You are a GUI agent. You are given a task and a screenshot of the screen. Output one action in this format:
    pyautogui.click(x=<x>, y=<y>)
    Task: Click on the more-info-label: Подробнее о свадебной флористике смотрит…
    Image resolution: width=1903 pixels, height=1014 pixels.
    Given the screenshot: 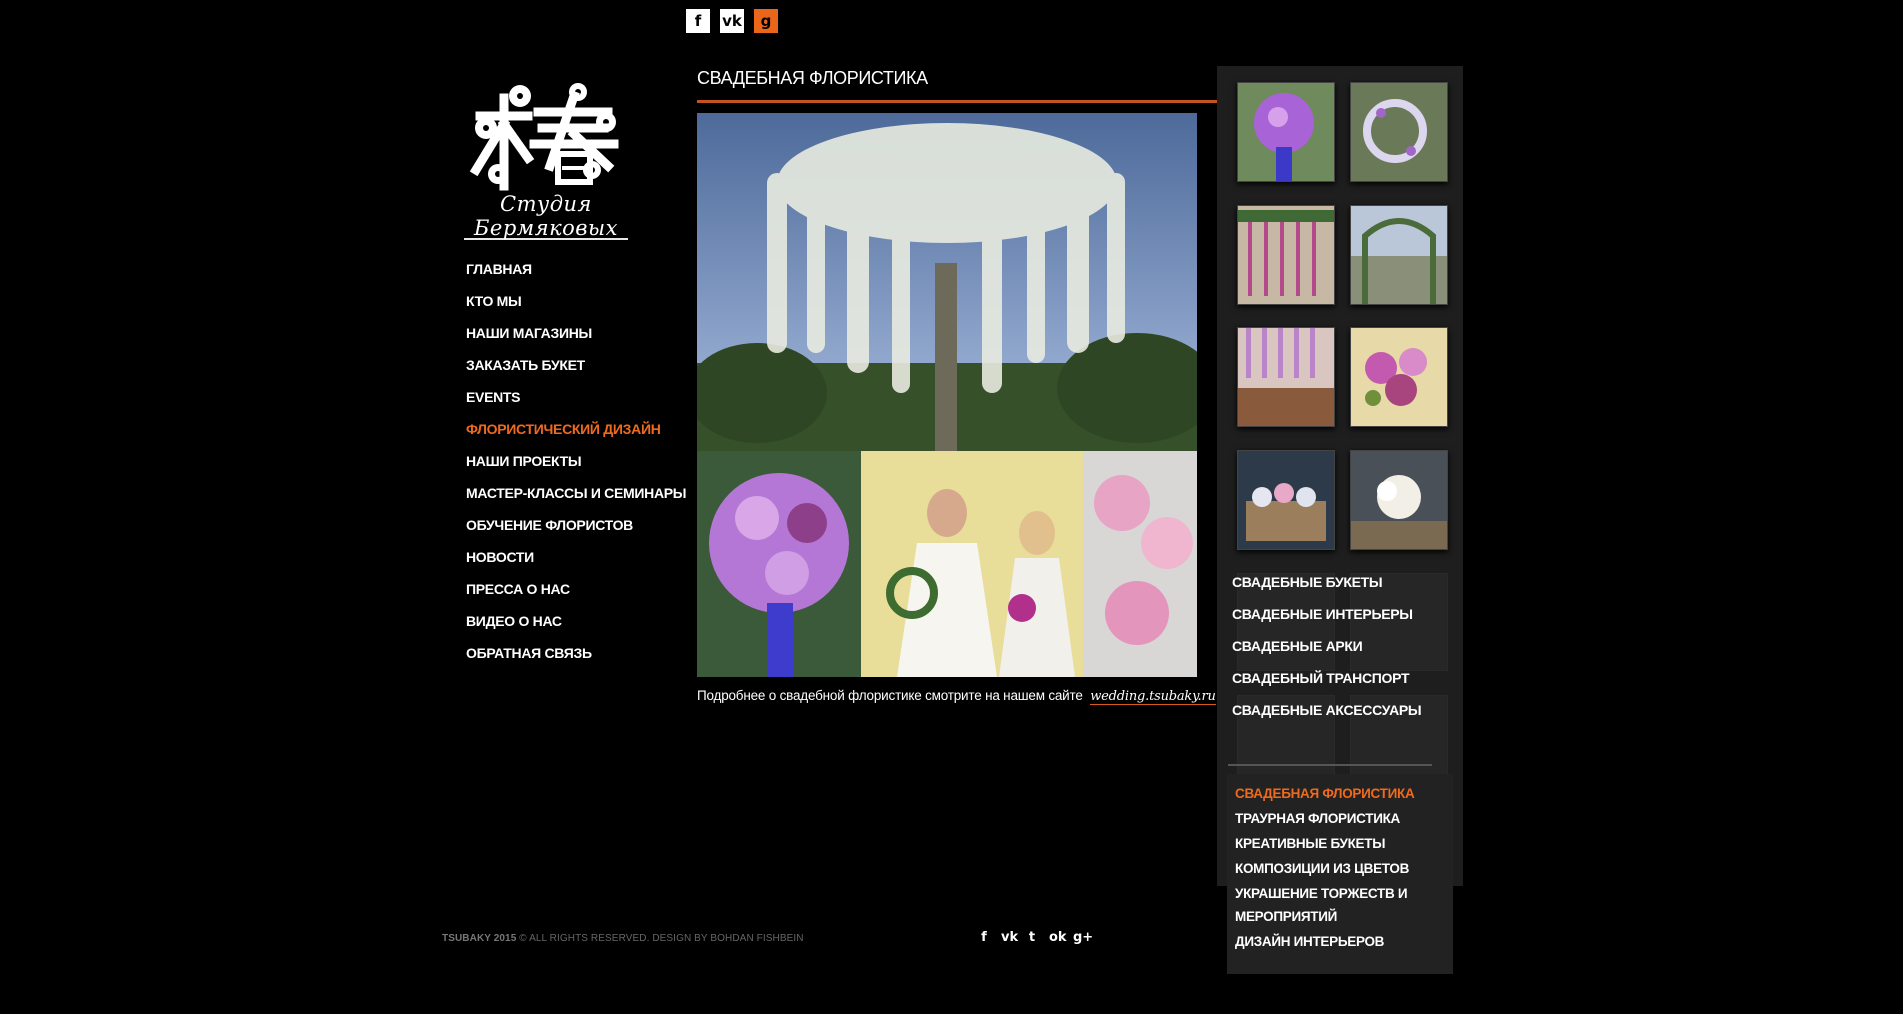 What is the action you would take?
    pyautogui.click(x=890, y=695)
    